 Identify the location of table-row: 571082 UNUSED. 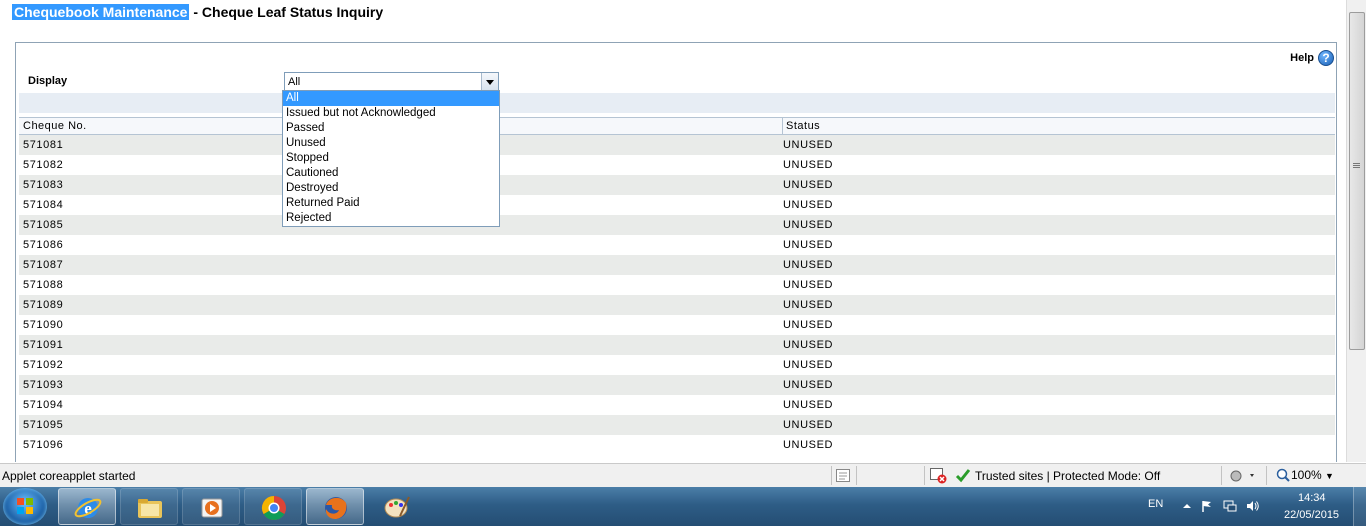
(677, 165).